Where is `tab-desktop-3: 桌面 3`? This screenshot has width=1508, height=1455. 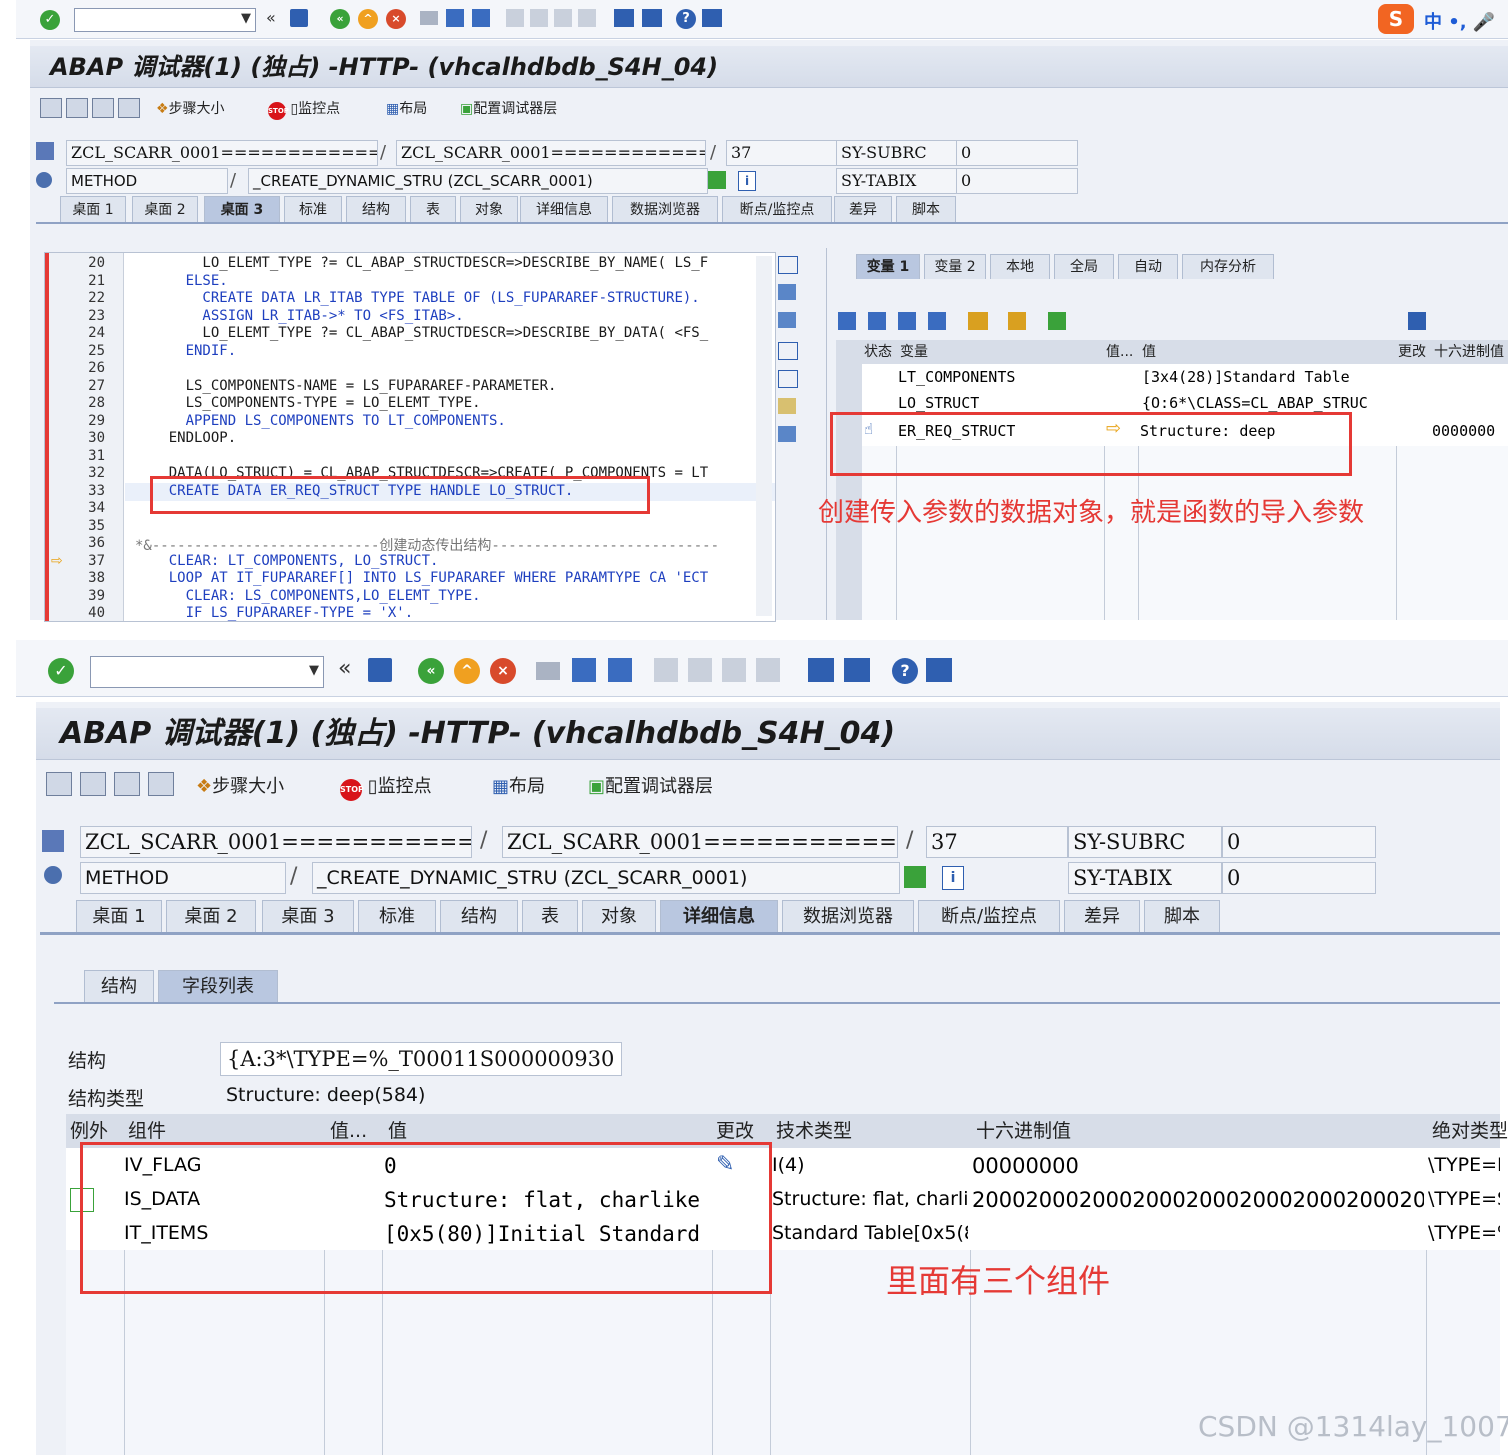
tab-desktop-3: 桌面 3 is located at coordinates (308, 916).